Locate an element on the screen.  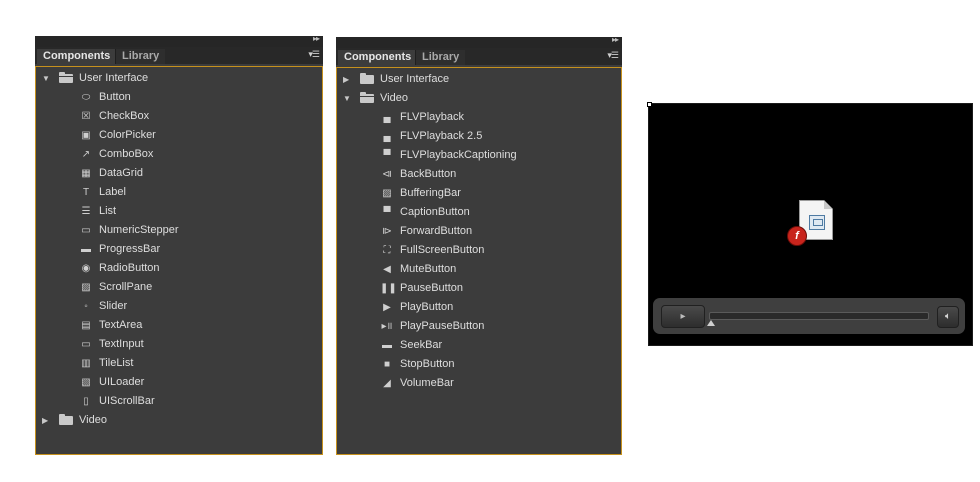
tree-item-label: ColorPicker is located at coordinates (127, 135).